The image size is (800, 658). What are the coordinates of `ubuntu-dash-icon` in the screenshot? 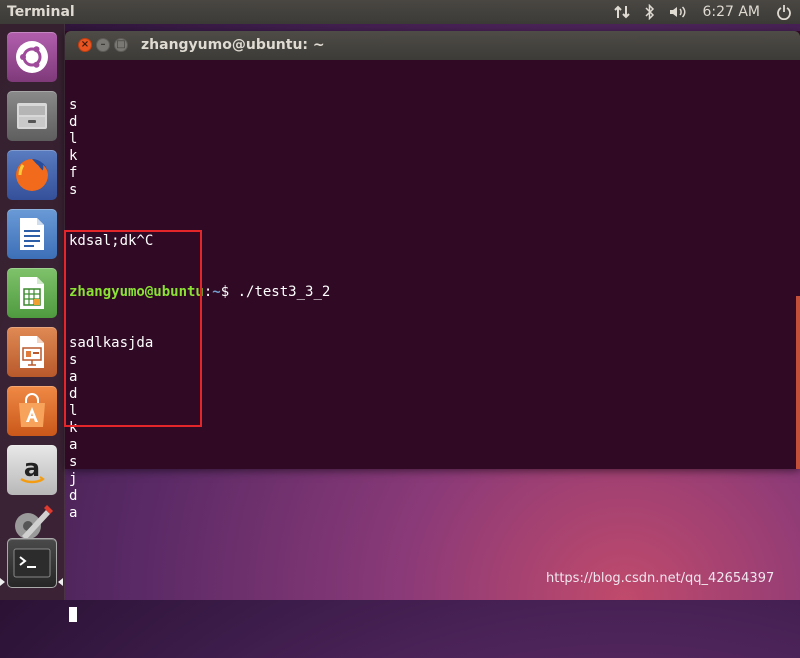 It's located at (32, 57).